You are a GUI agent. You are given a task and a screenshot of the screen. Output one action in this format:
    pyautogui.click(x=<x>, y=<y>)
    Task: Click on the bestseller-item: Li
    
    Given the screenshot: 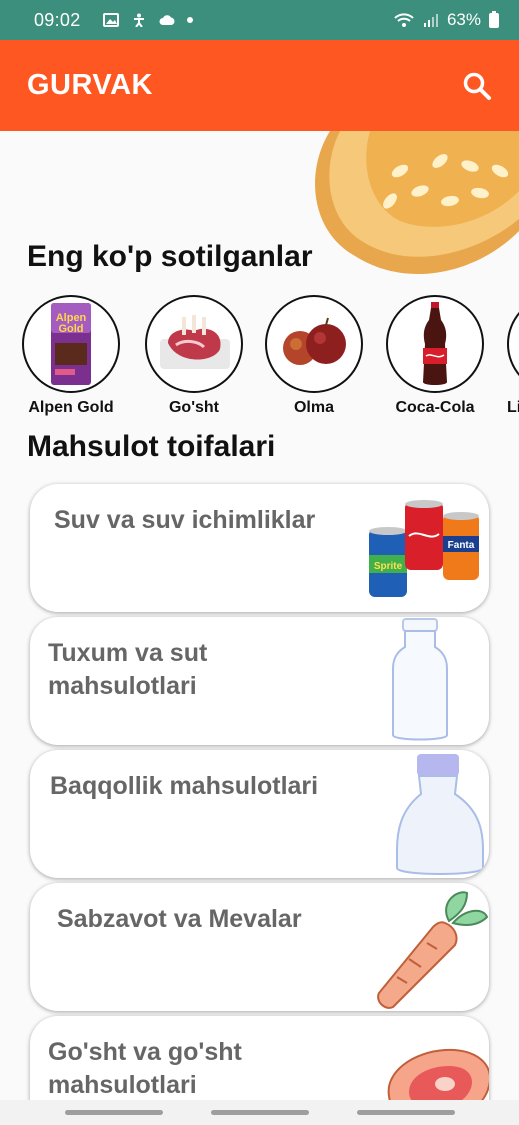 What is the action you would take?
    pyautogui.click(x=507, y=356)
    